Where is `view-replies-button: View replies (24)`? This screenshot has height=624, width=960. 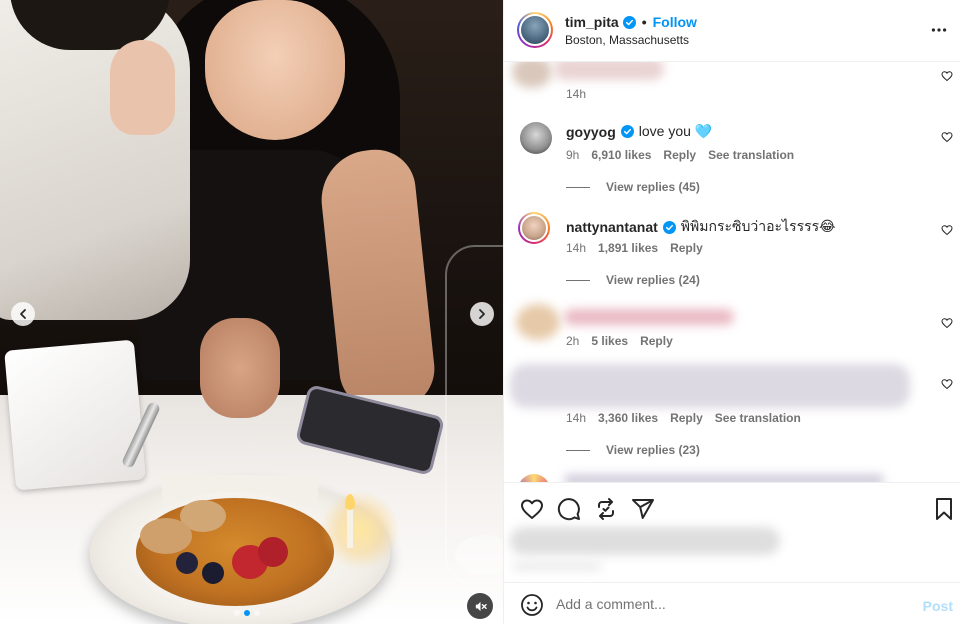
view-replies-button: View replies (24) is located at coordinates (633, 280).